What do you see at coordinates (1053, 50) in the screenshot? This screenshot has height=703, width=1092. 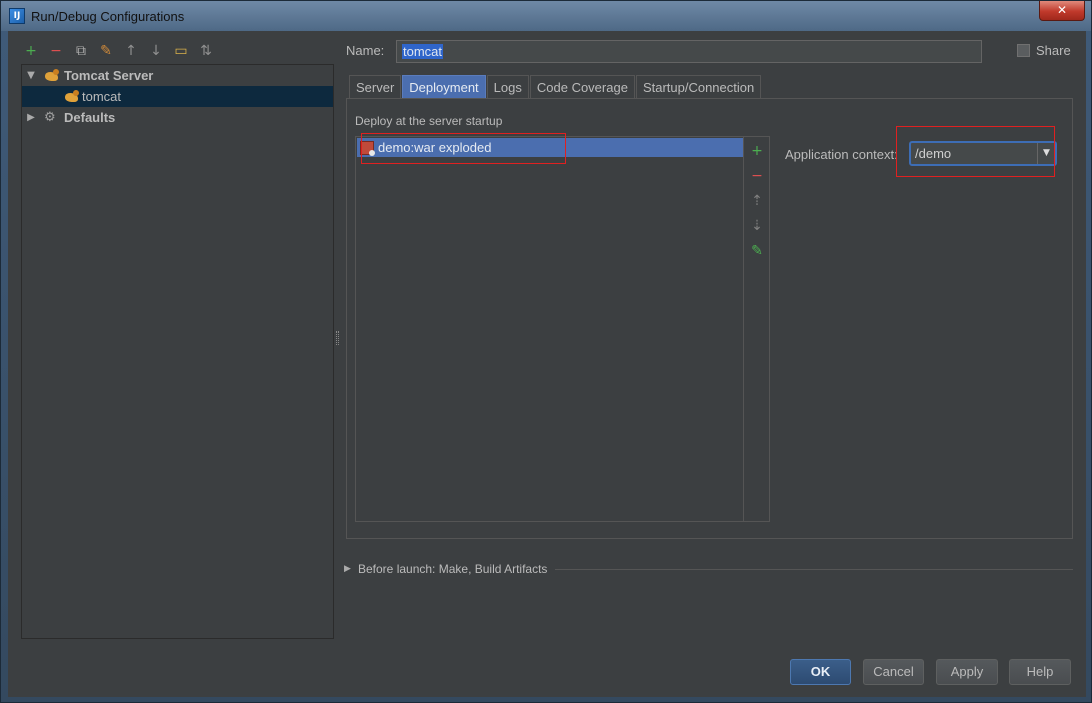 I see `share-label: Share` at bounding box center [1053, 50].